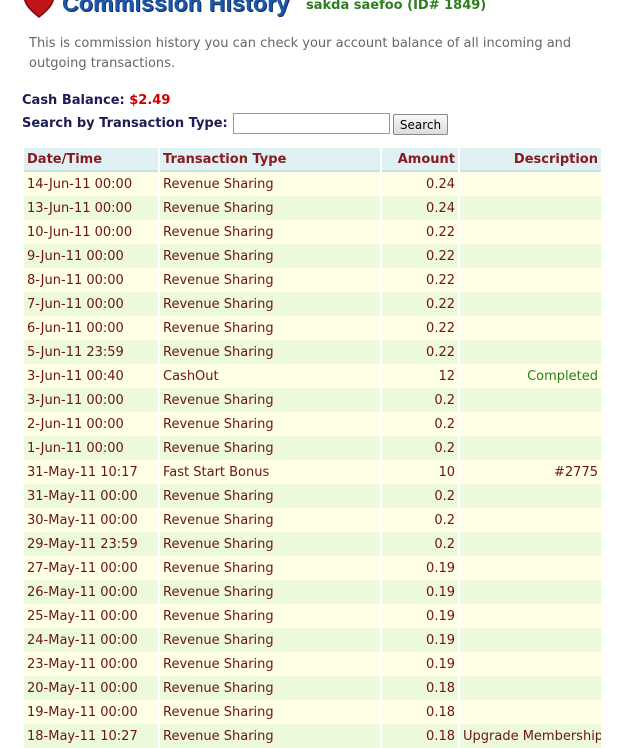  What do you see at coordinates (91, 568) in the screenshot?
I see `cell-date: 27-May-11 00:00` at bounding box center [91, 568].